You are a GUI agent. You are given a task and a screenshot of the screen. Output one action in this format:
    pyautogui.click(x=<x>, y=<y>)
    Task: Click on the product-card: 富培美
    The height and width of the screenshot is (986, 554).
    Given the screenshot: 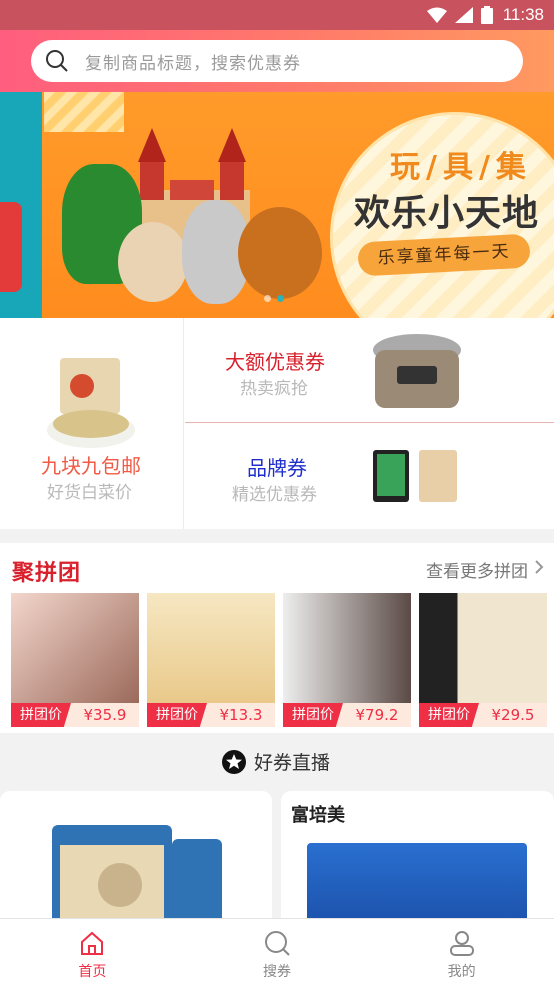 What is the action you would take?
    pyautogui.click(x=417, y=856)
    